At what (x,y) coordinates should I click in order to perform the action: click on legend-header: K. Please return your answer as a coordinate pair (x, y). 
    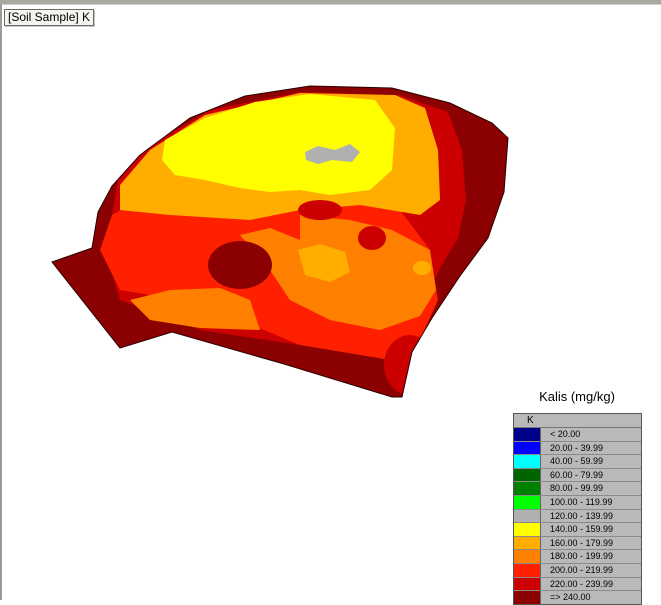
    Looking at the image, I should click on (577, 421).